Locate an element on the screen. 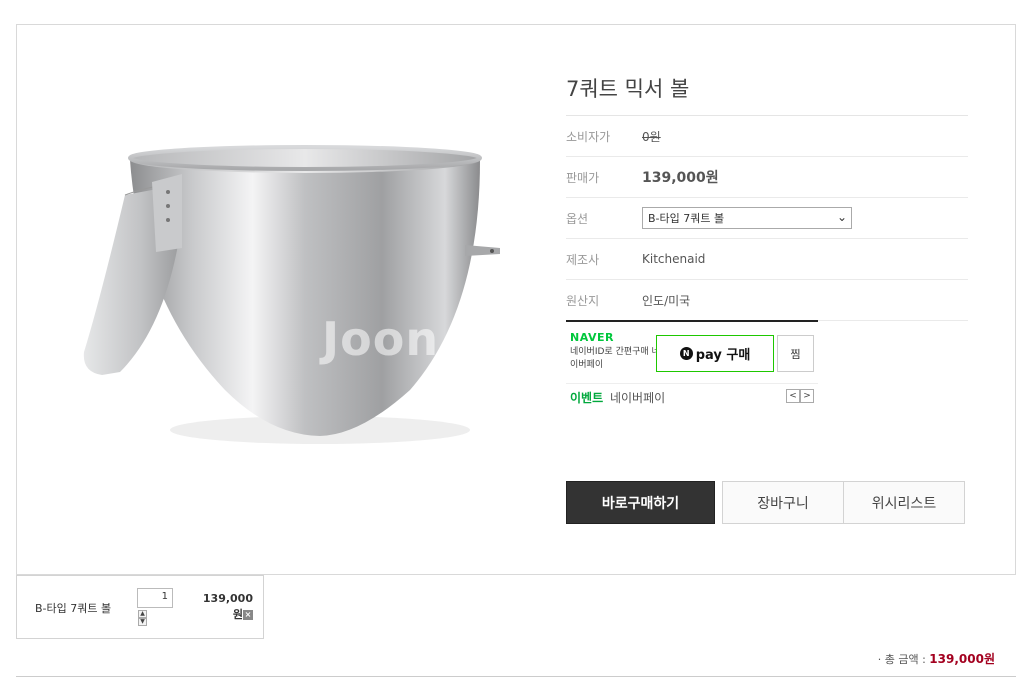  selected-option-box: B-타입 7쿼트 볼 1 ▲ ▼ 139,000 원 × is located at coordinates (140, 607).